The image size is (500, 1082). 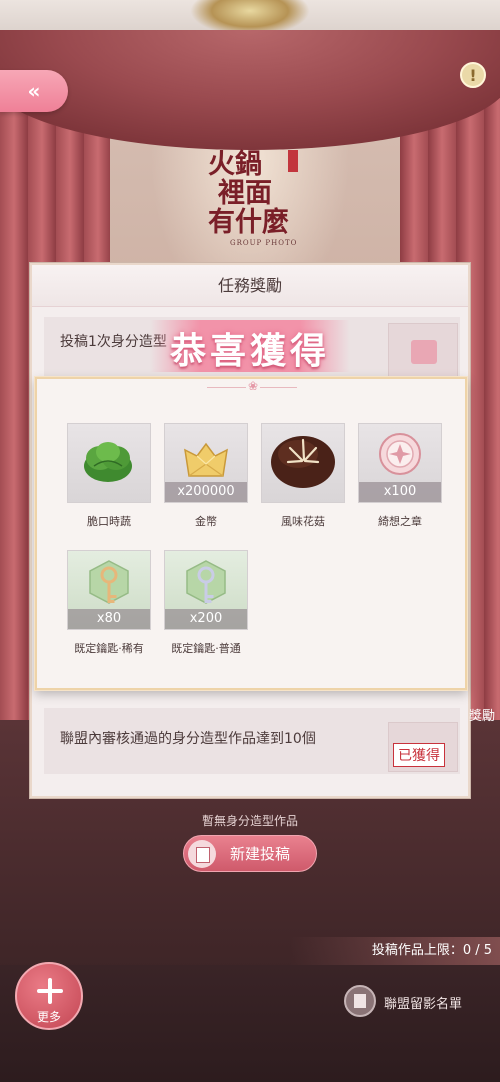 I want to click on reward-quantity: x200000, so click(x=206, y=492).